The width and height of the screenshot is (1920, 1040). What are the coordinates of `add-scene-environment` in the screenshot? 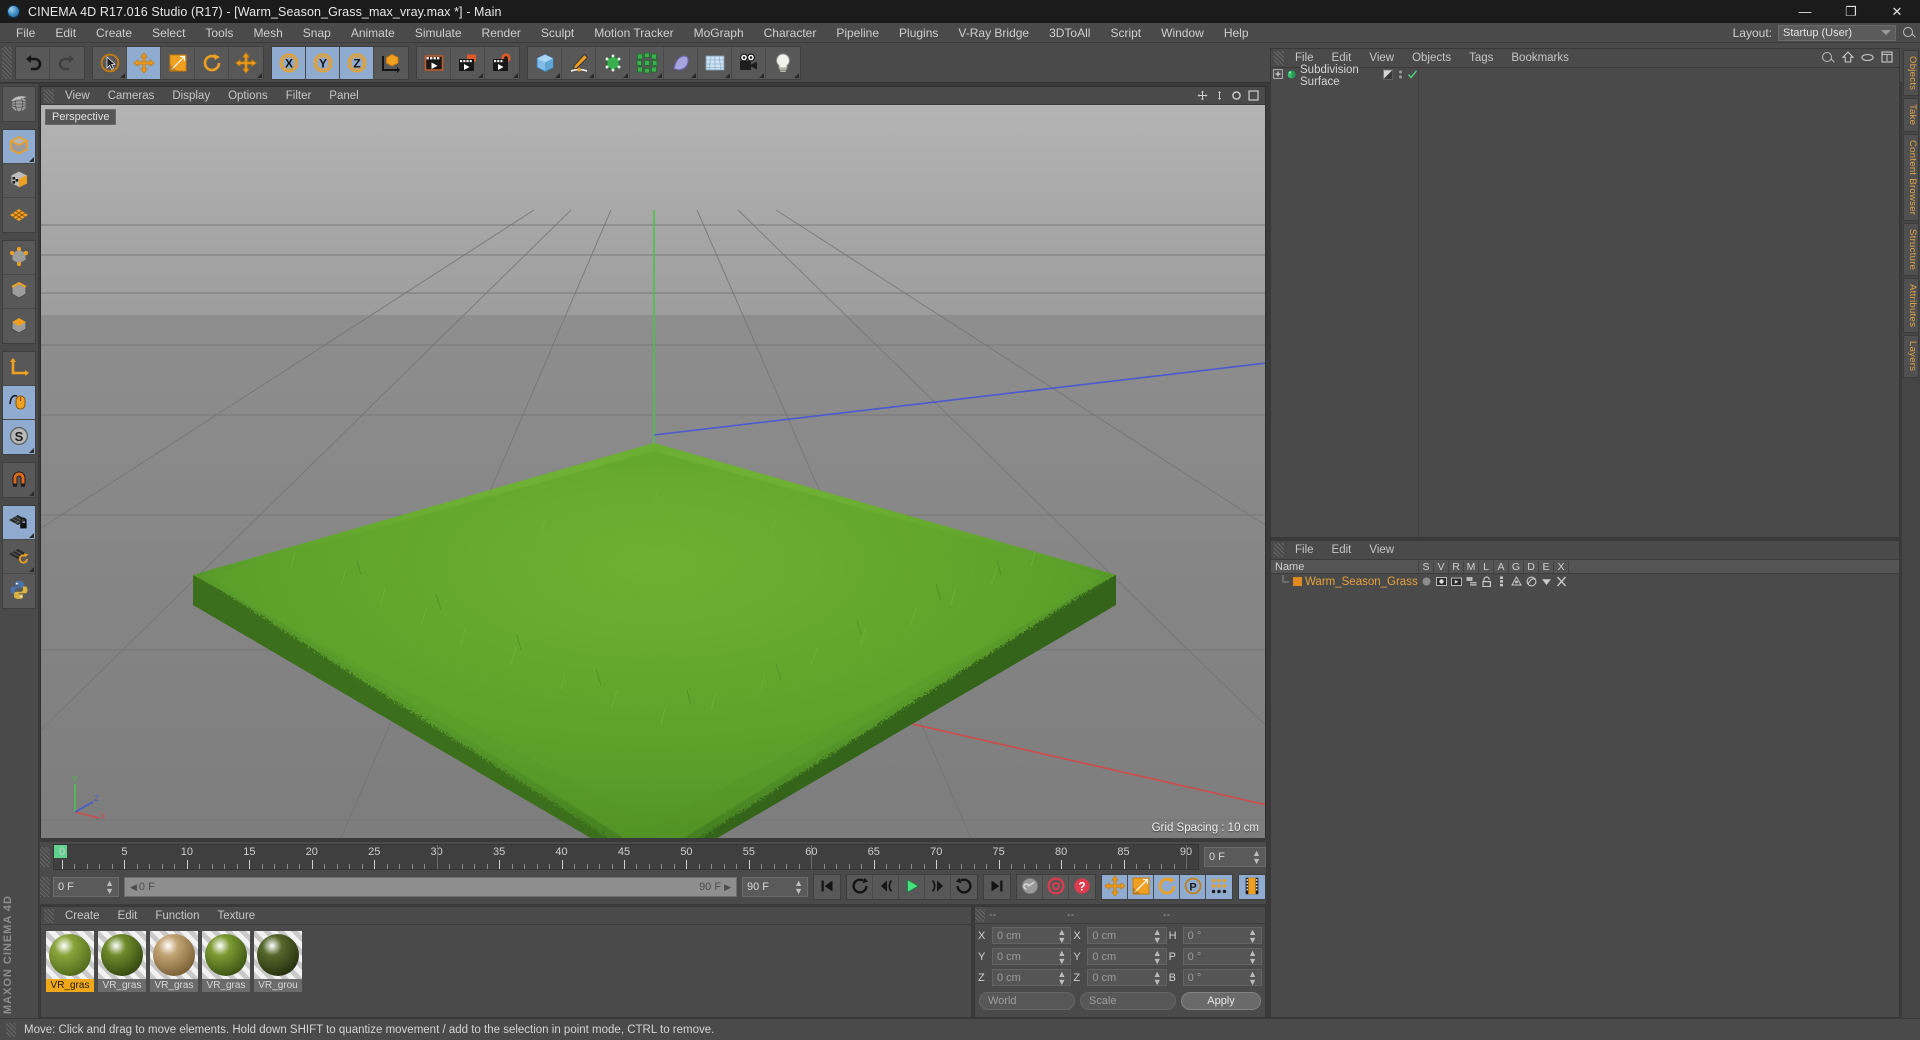 It's located at (715, 62).